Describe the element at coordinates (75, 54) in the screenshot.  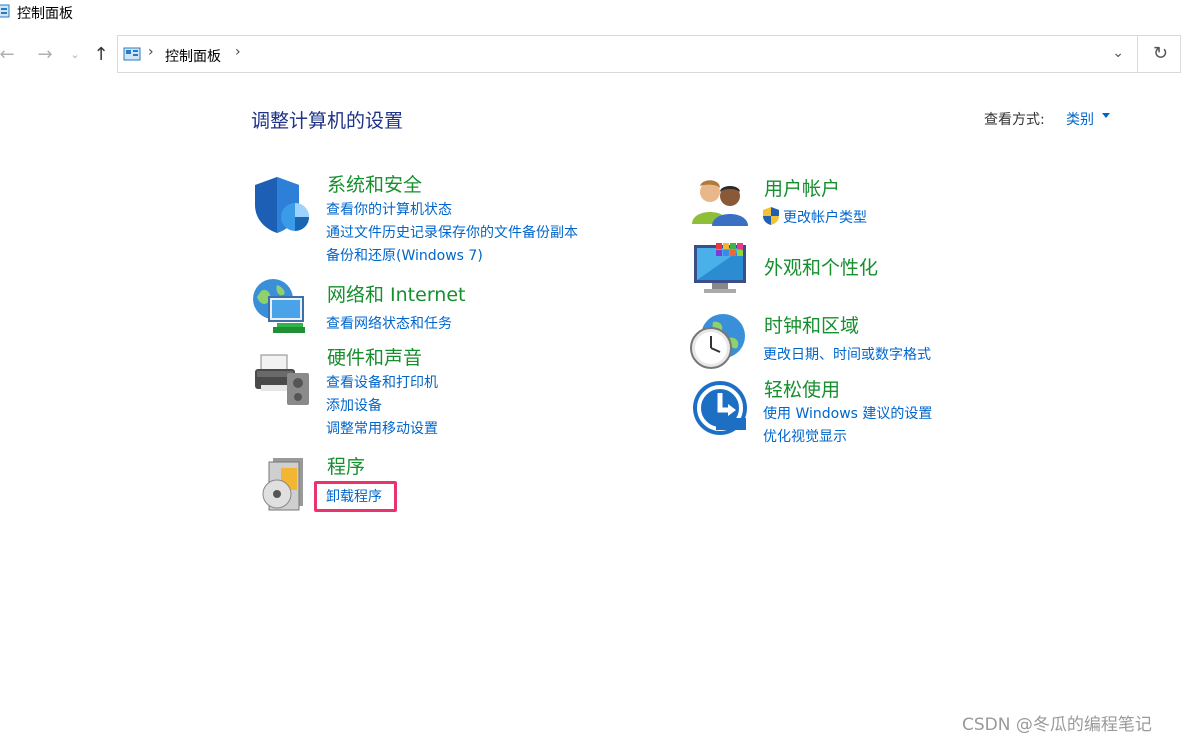
I see `recent-locations-chevron-icon: ⌄` at that location.